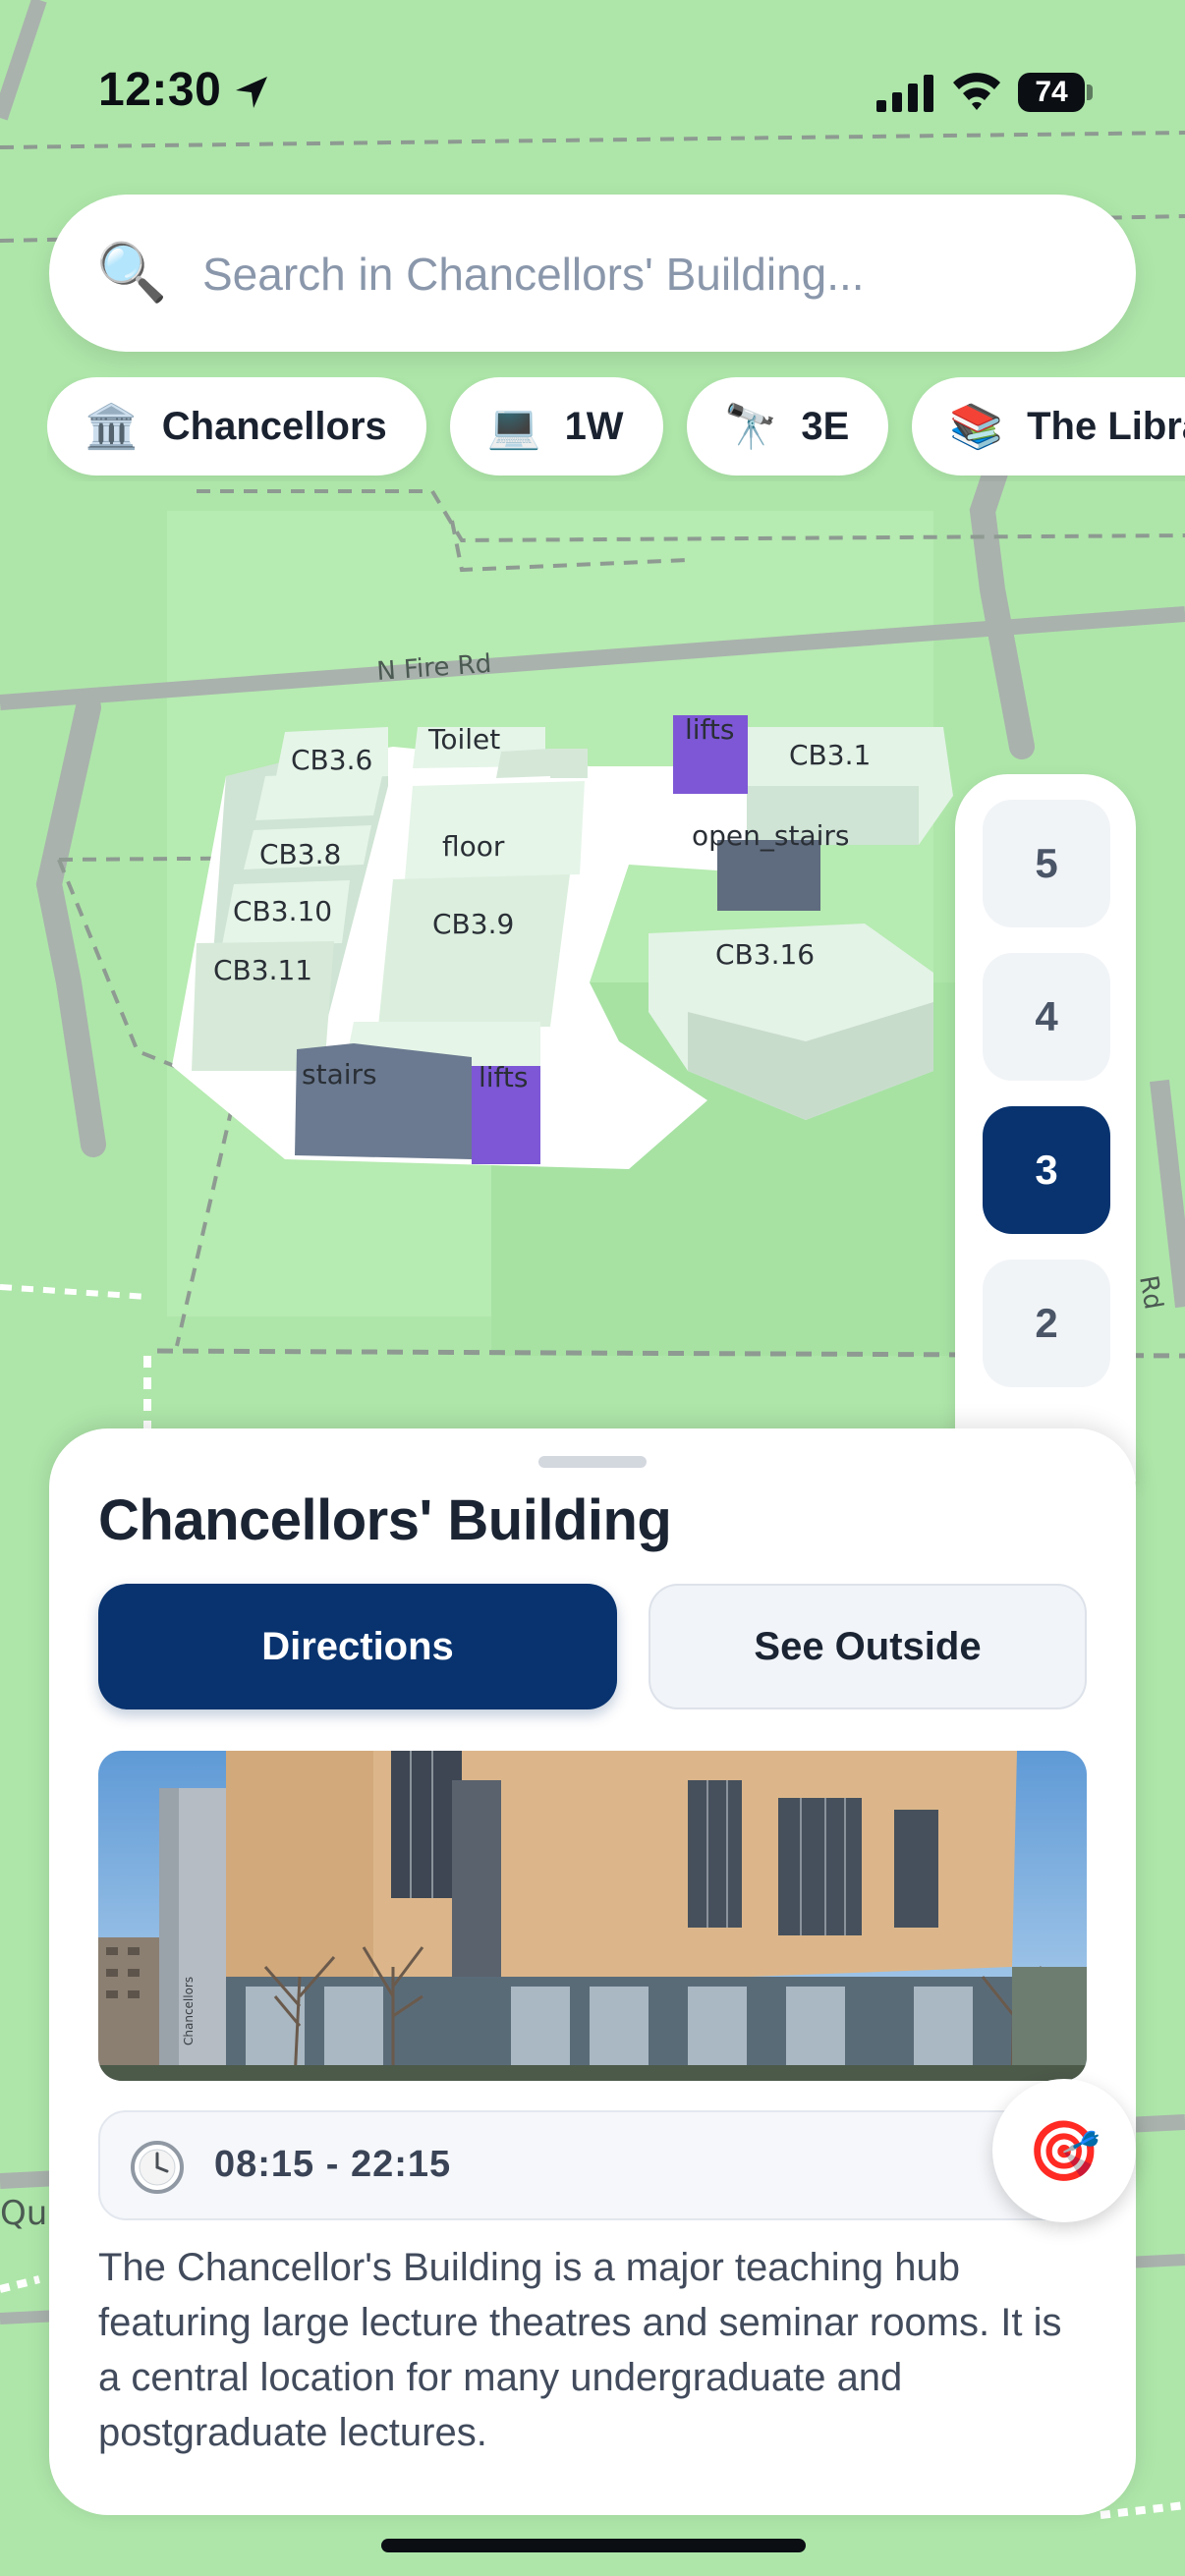  What do you see at coordinates (830, 755) in the screenshot?
I see `room-label-cb31: CB3.1` at bounding box center [830, 755].